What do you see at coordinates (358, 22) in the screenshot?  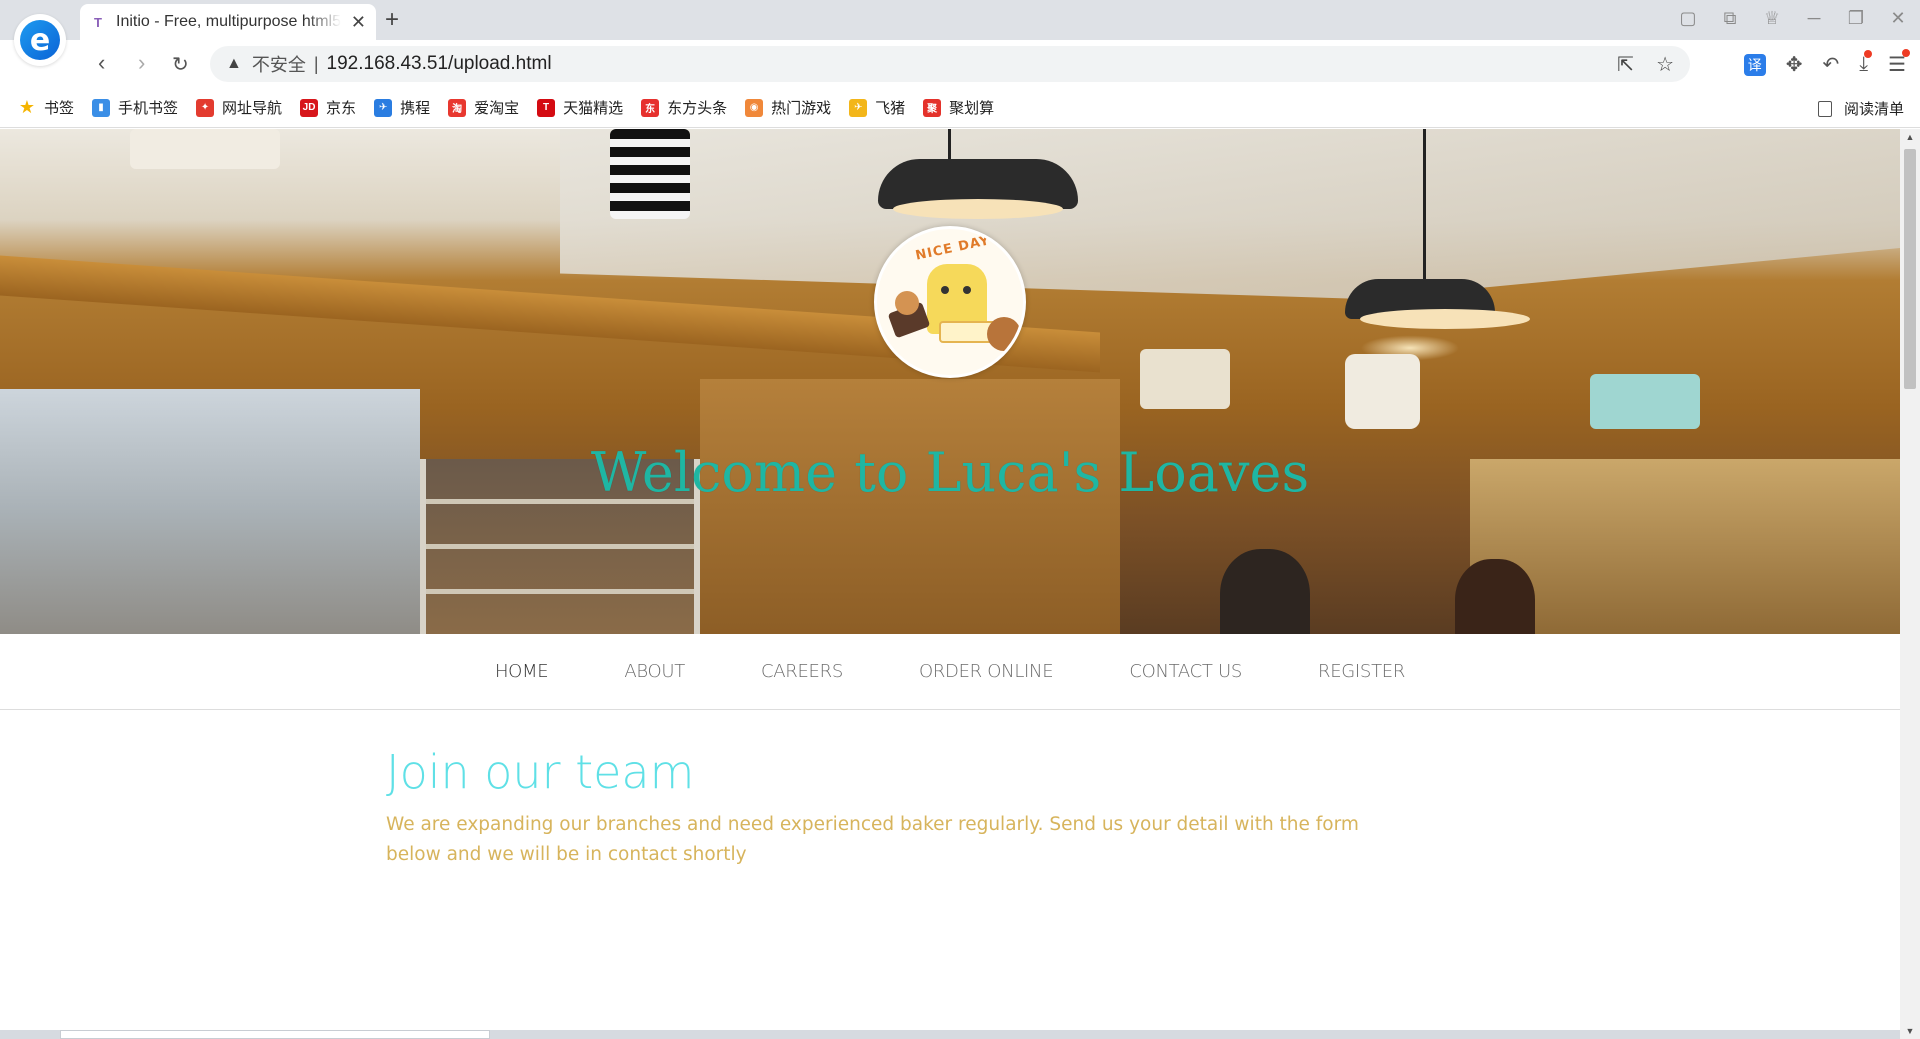 I see `tab-close-icon: ✕` at bounding box center [358, 22].